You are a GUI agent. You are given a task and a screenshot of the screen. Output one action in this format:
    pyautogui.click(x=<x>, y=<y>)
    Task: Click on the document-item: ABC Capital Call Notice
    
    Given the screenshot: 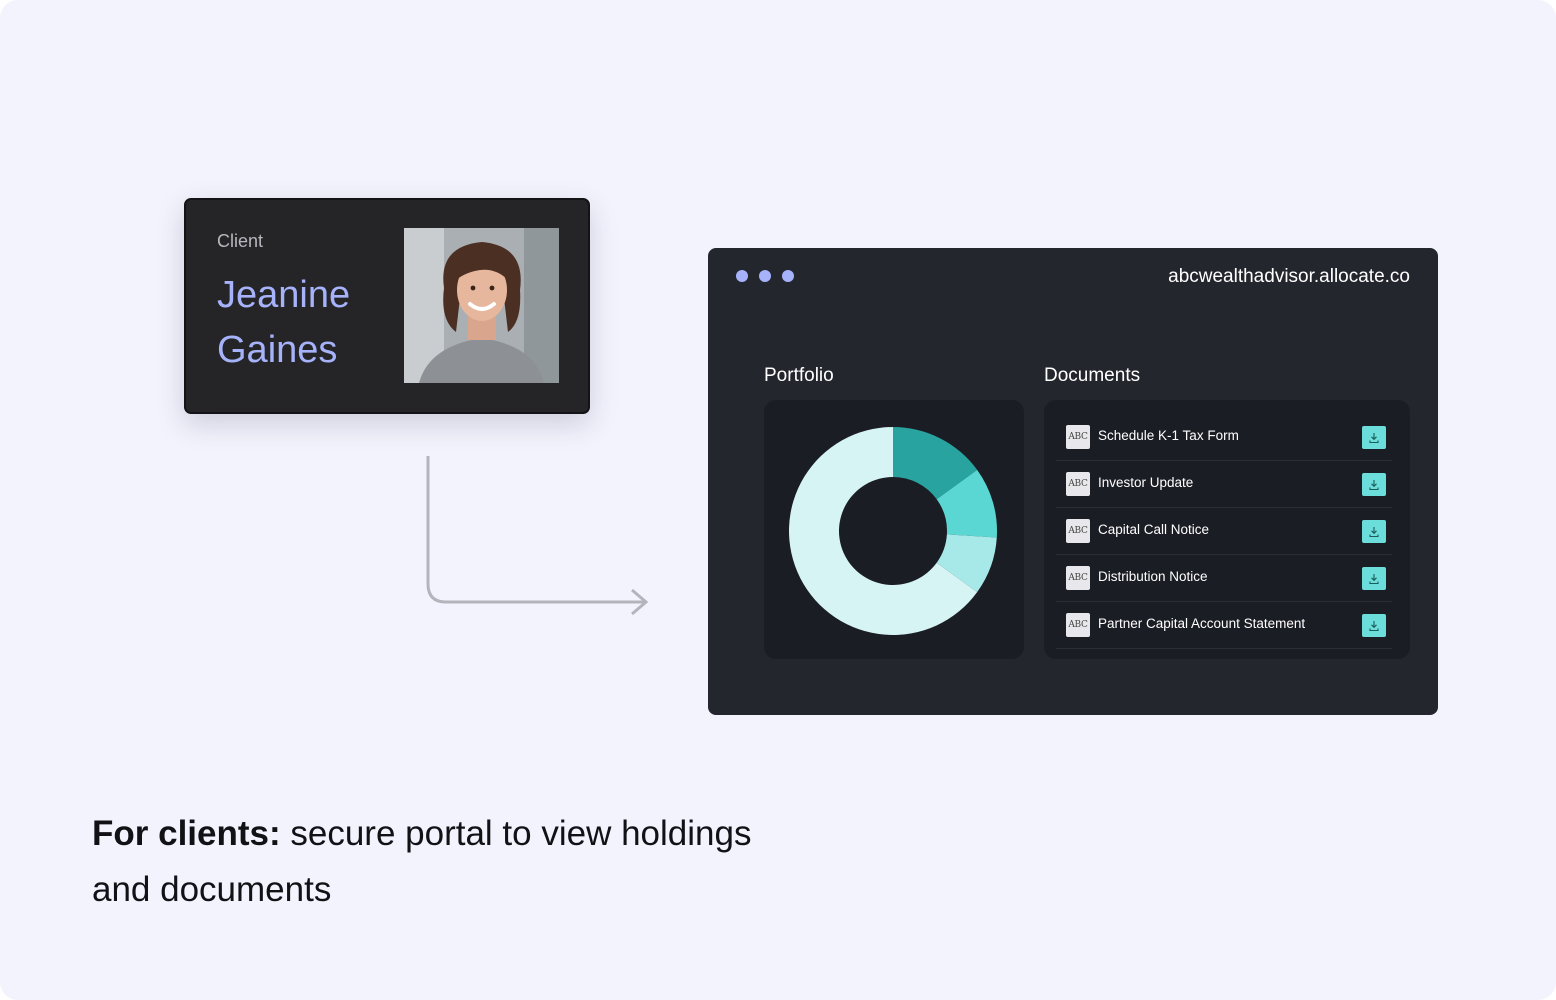 What is the action you would take?
    pyautogui.click(x=1224, y=531)
    